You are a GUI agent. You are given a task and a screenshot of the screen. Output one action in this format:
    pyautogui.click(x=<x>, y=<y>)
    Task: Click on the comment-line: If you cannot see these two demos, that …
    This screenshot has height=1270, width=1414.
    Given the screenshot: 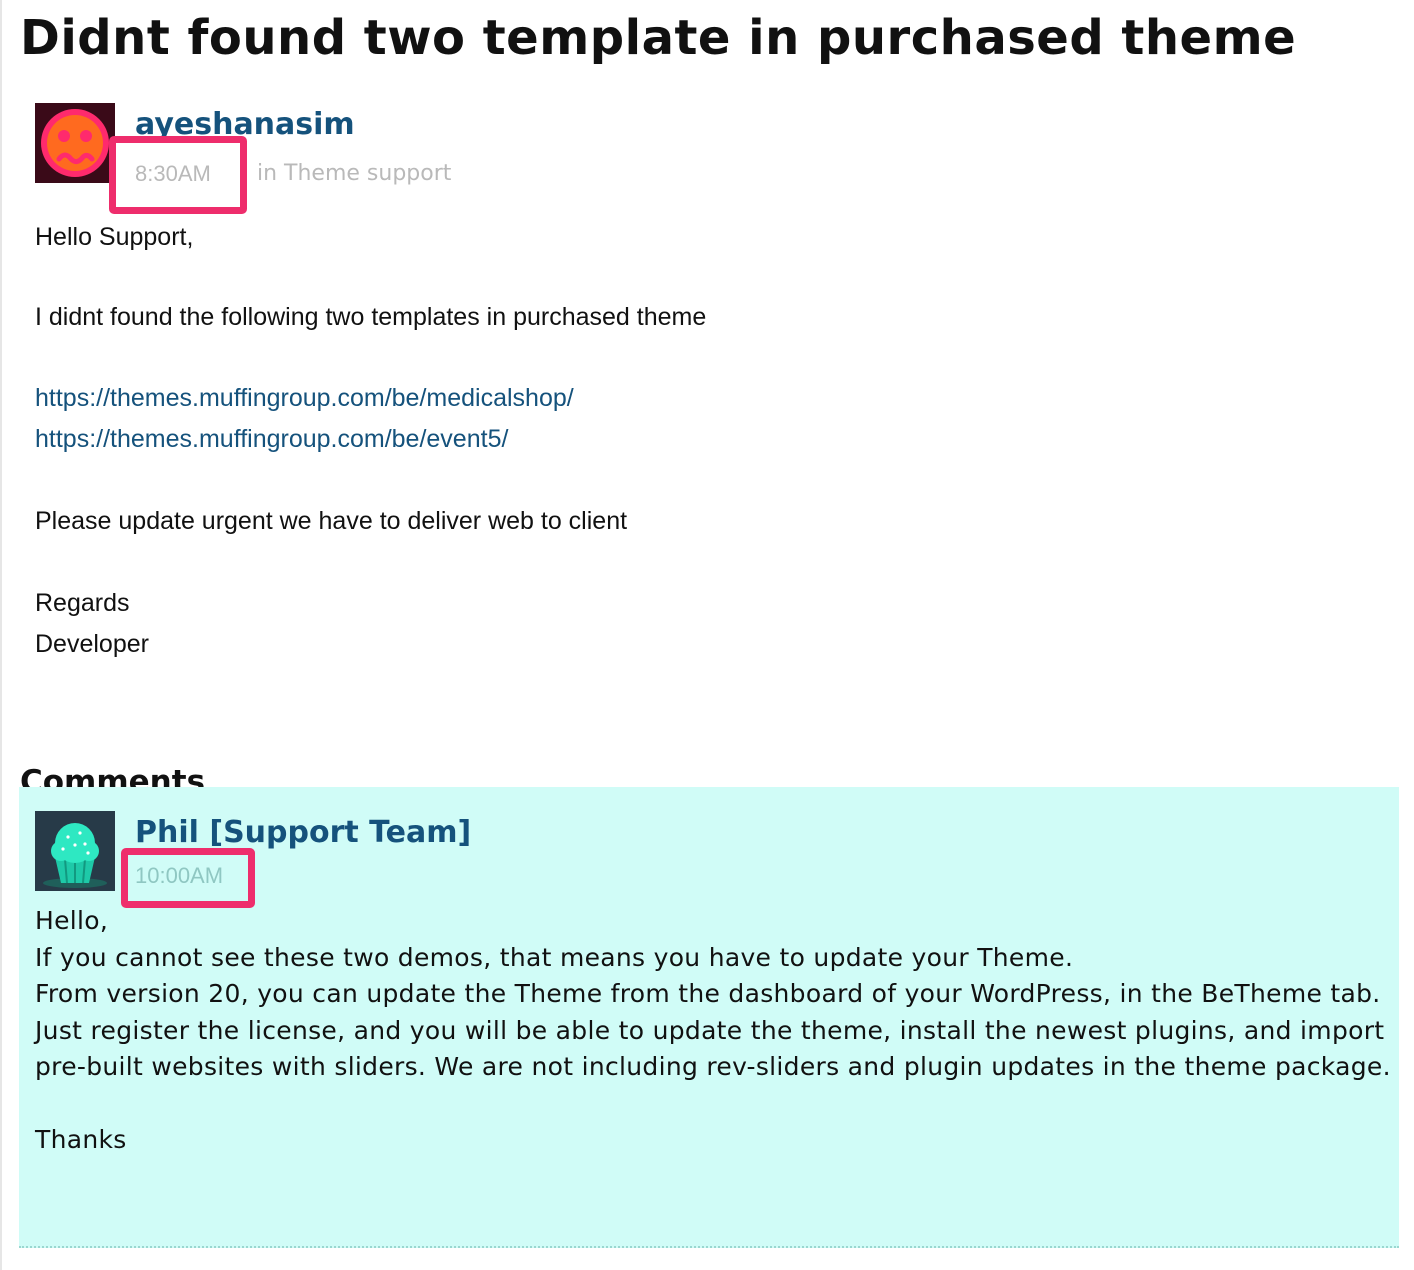 What is the action you would take?
    pyautogui.click(x=554, y=957)
    